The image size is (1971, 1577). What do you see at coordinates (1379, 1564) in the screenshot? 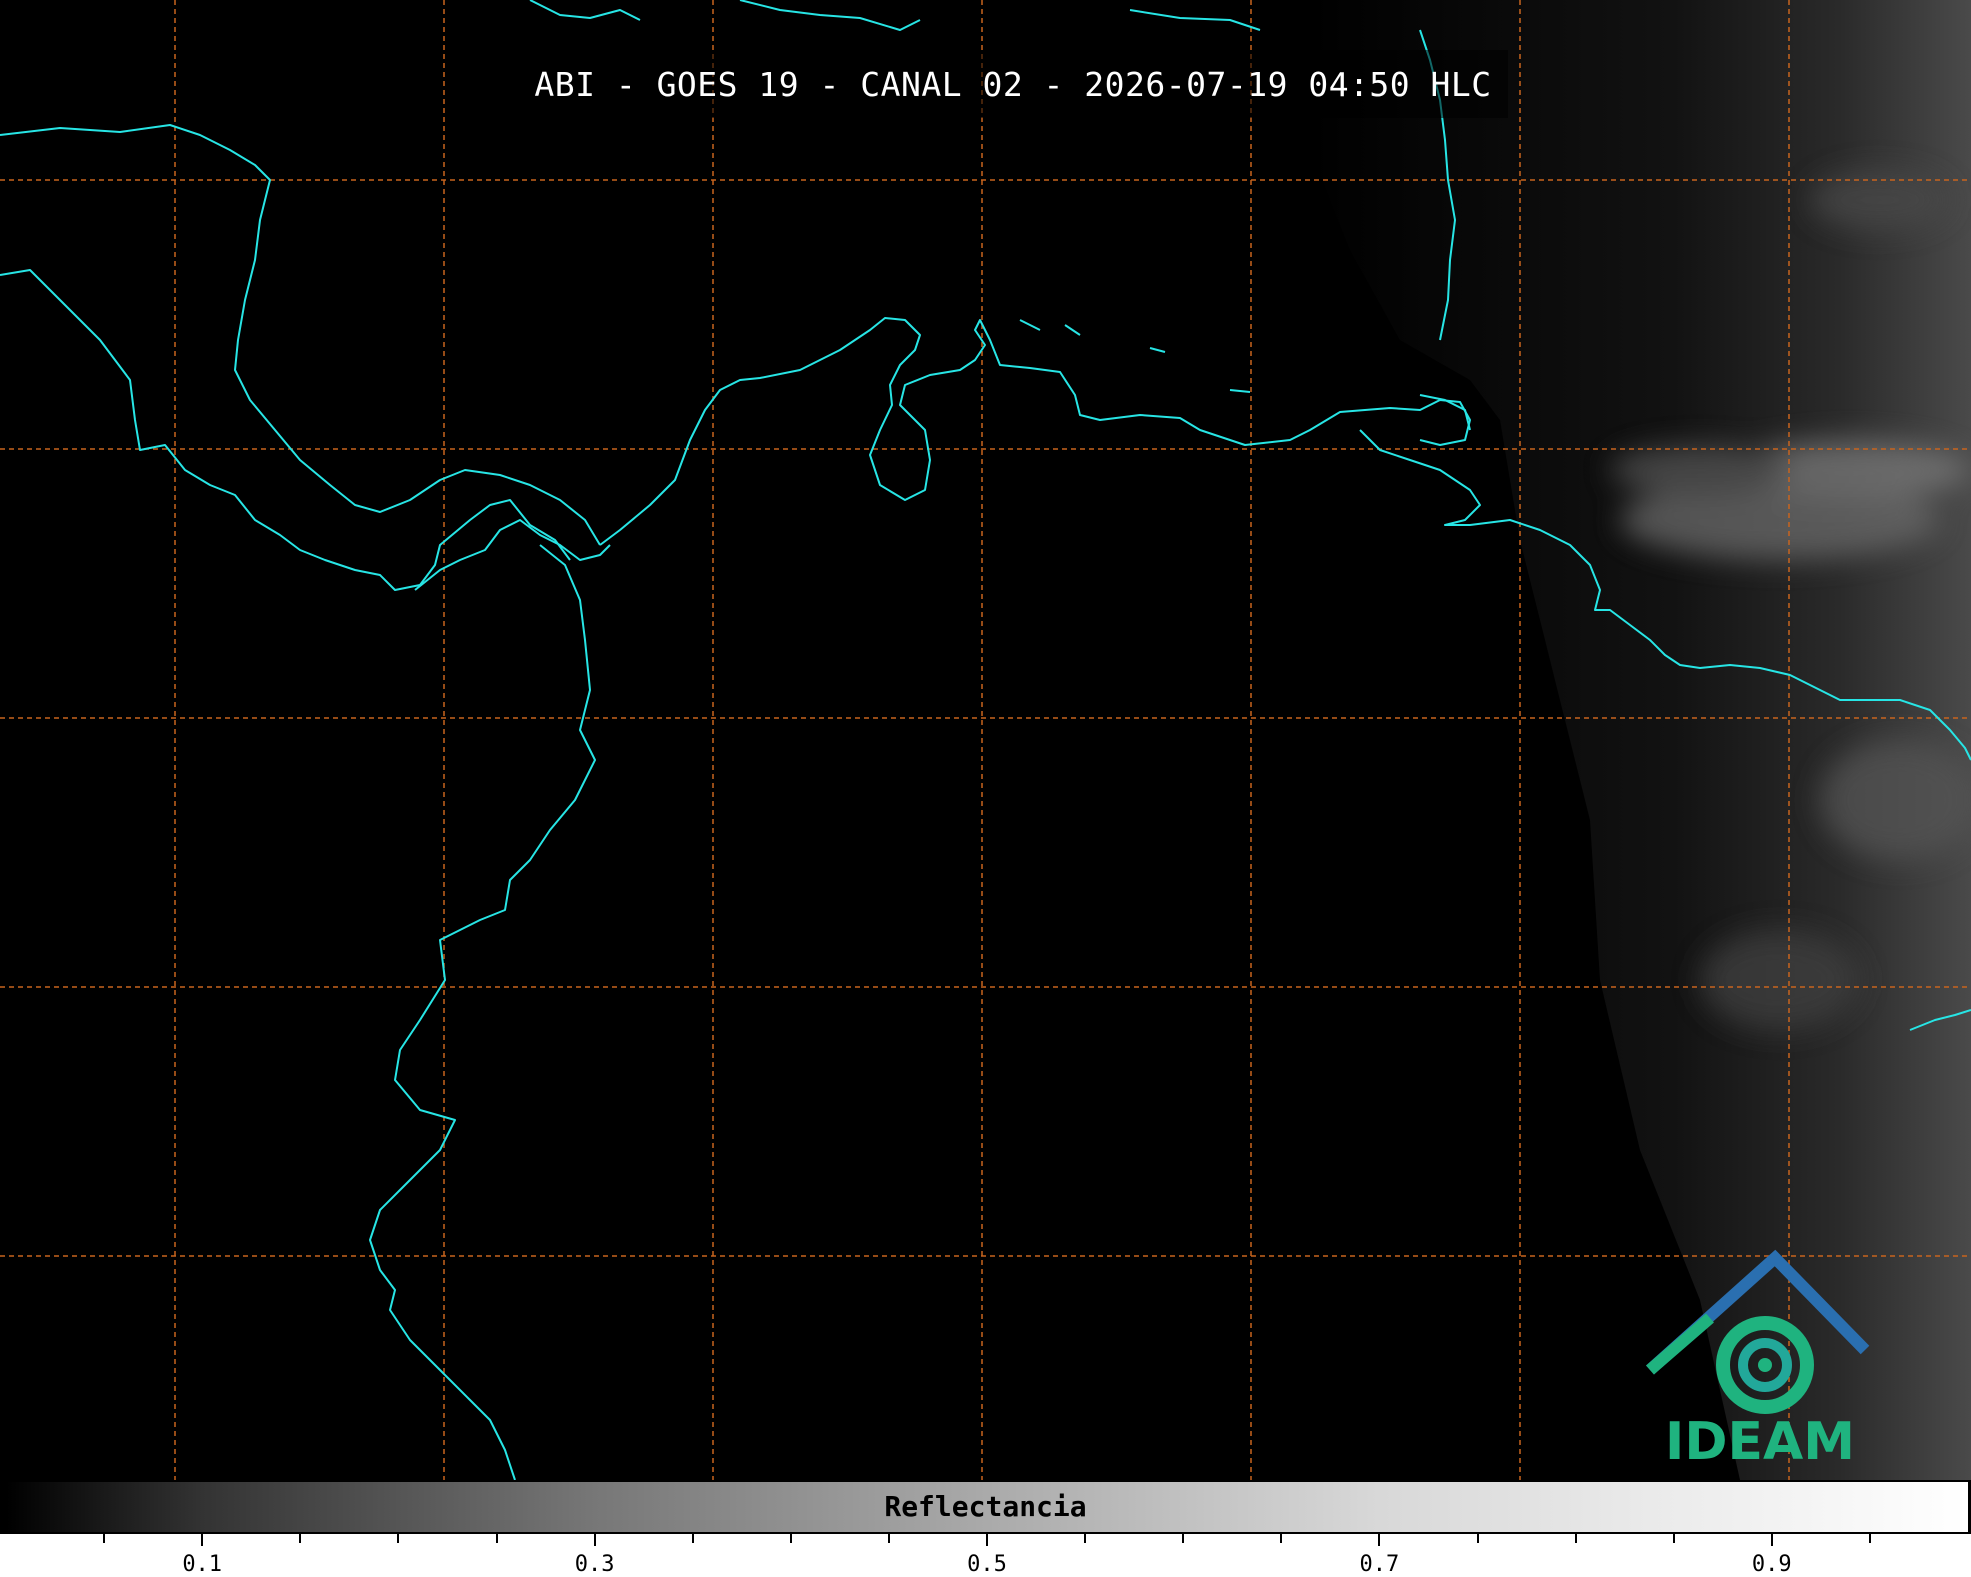
I see `colorbar-tick-label: 0.7` at bounding box center [1379, 1564].